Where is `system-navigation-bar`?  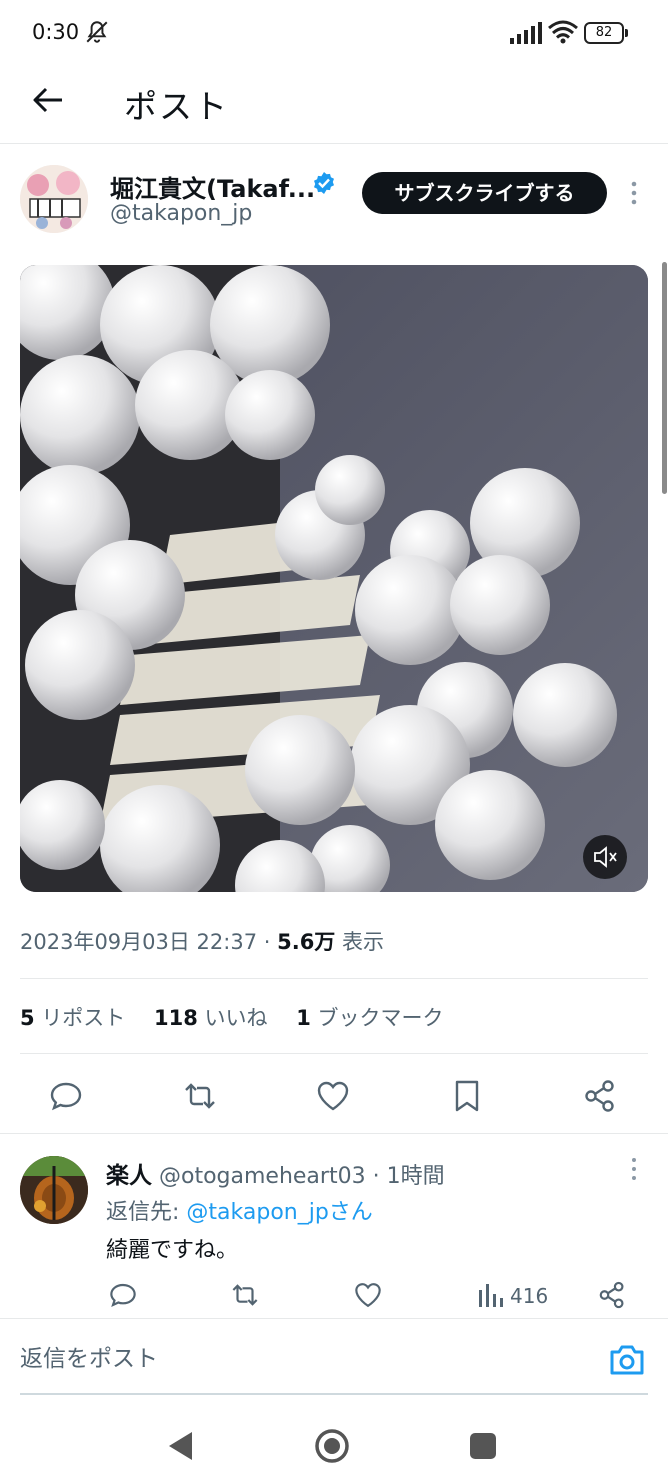 system-navigation-bar is located at coordinates (334, 1444).